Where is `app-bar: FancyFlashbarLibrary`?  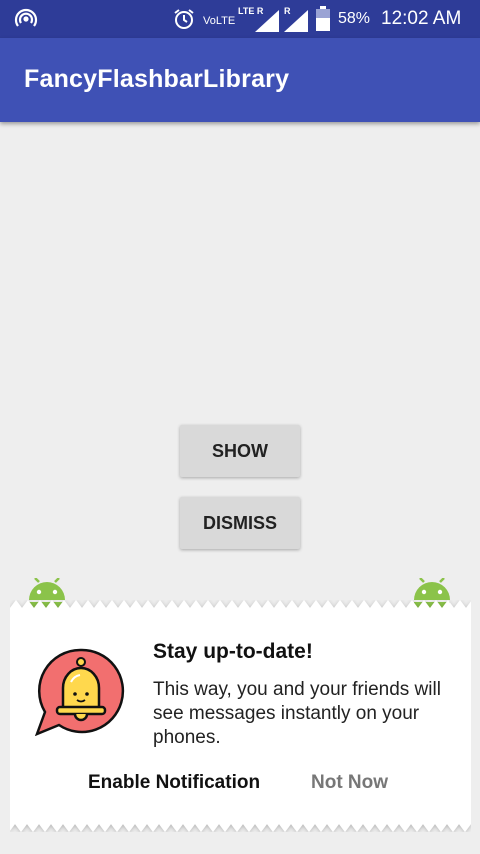 app-bar: FancyFlashbarLibrary is located at coordinates (240, 80).